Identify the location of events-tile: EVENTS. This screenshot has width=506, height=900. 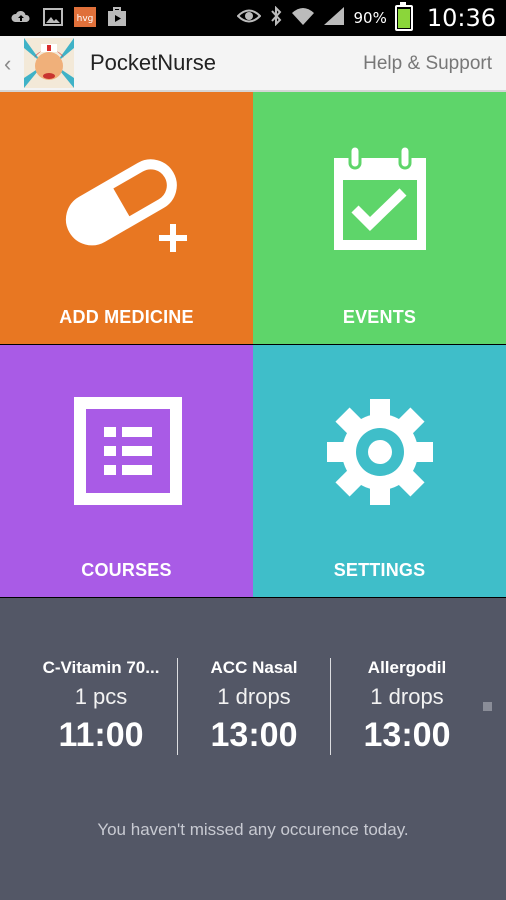
(379, 218).